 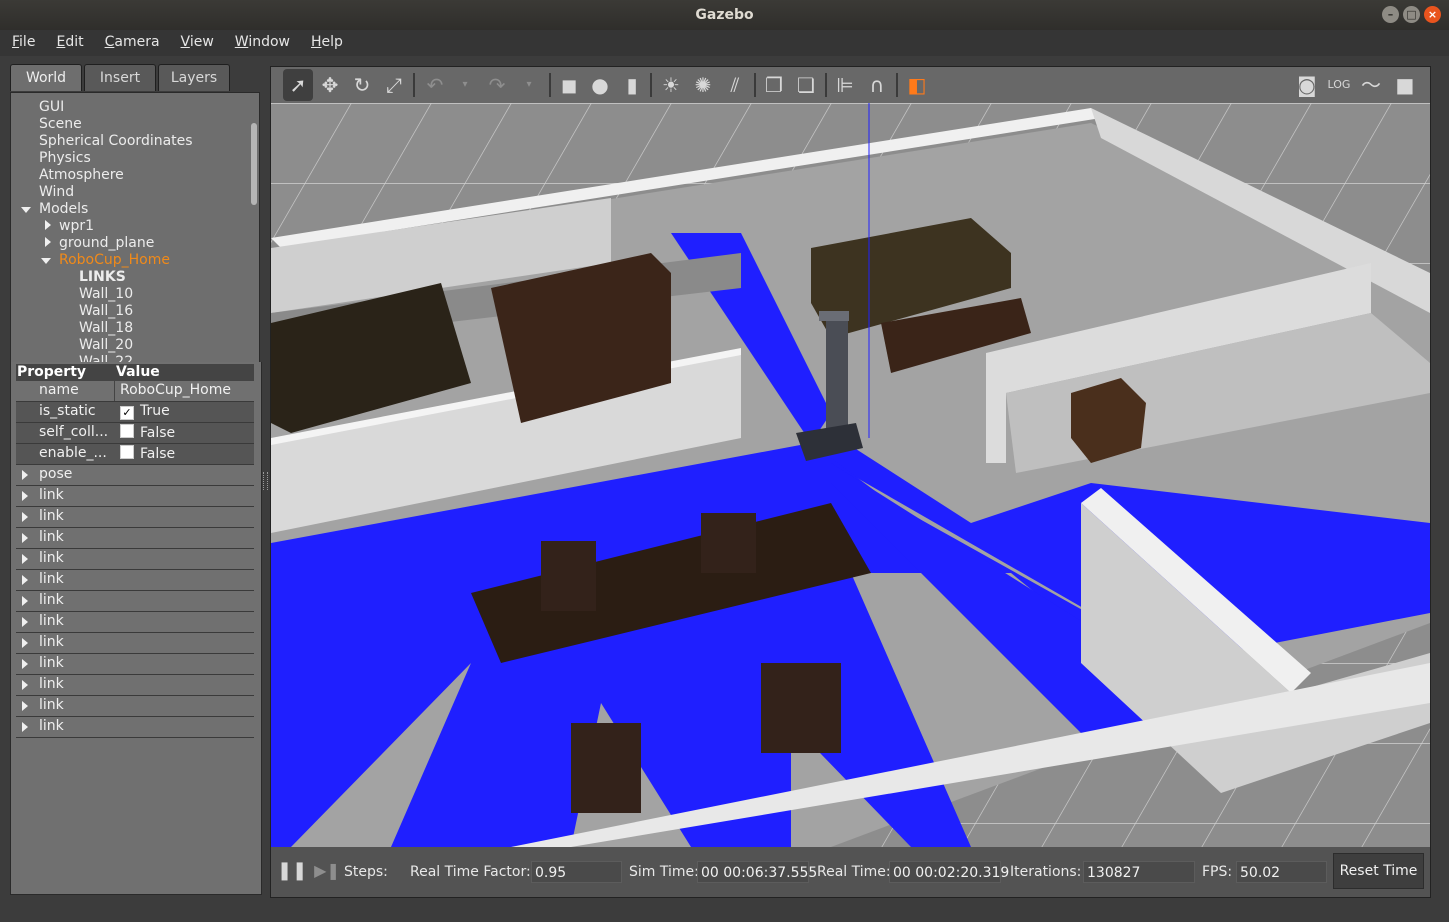 What do you see at coordinates (325, 43) in the screenshot?
I see `menu-help: Help` at bounding box center [325, 43].